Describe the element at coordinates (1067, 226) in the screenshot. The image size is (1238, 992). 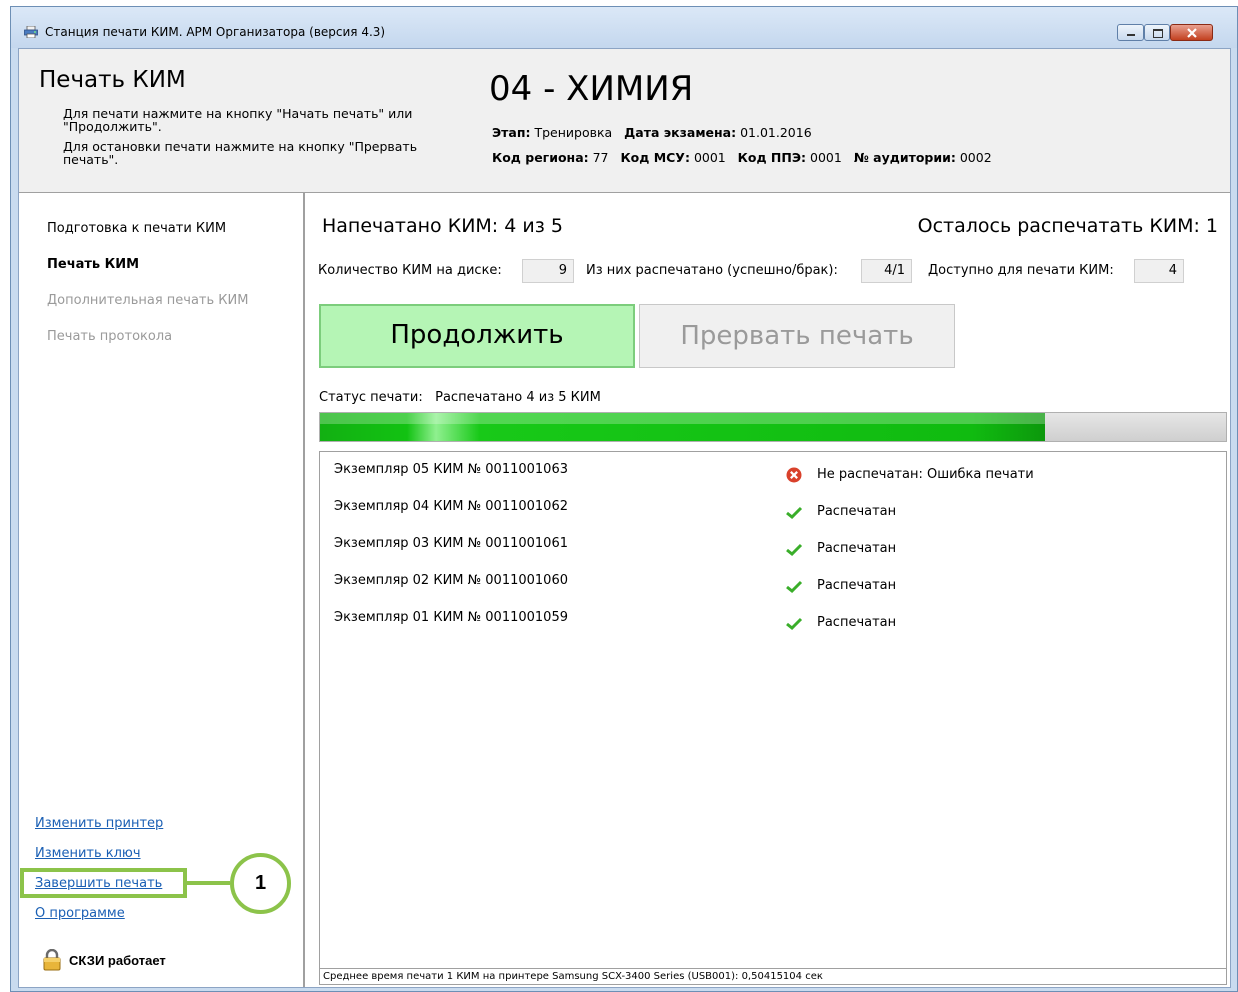
I see `remaining-count: Осталось распечатать КИМ: 1` at that location.